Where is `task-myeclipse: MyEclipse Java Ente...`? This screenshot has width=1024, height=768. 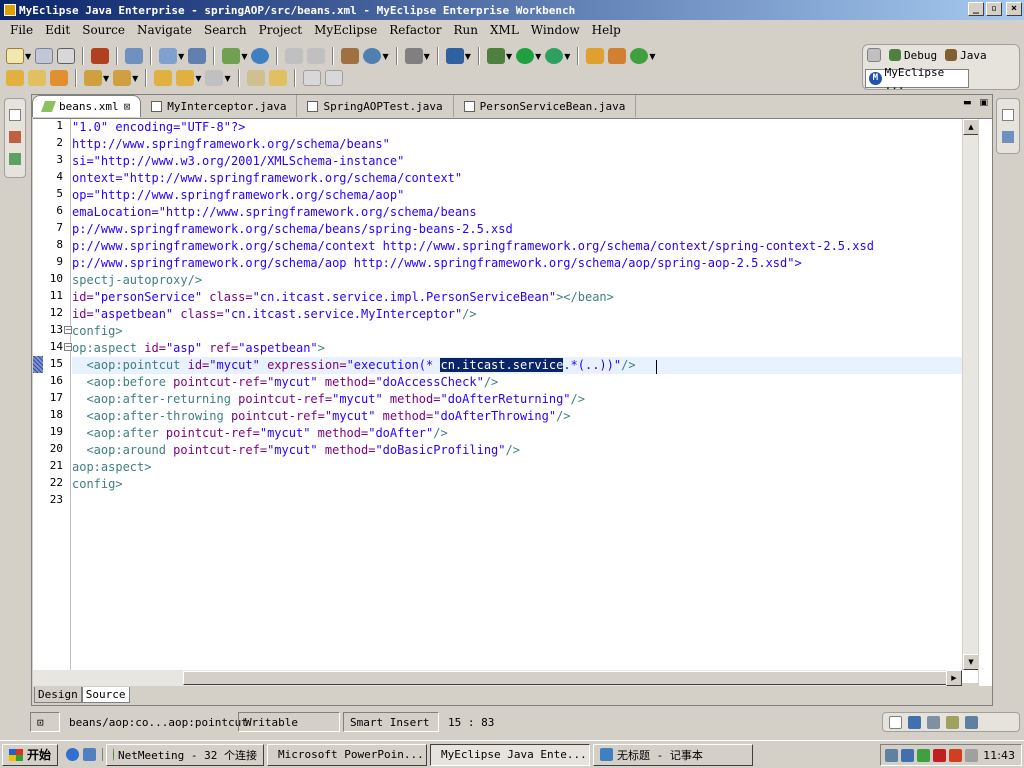 task-myeclipse: MyEclipse Java Ente... is located at coordinates (510, 754).